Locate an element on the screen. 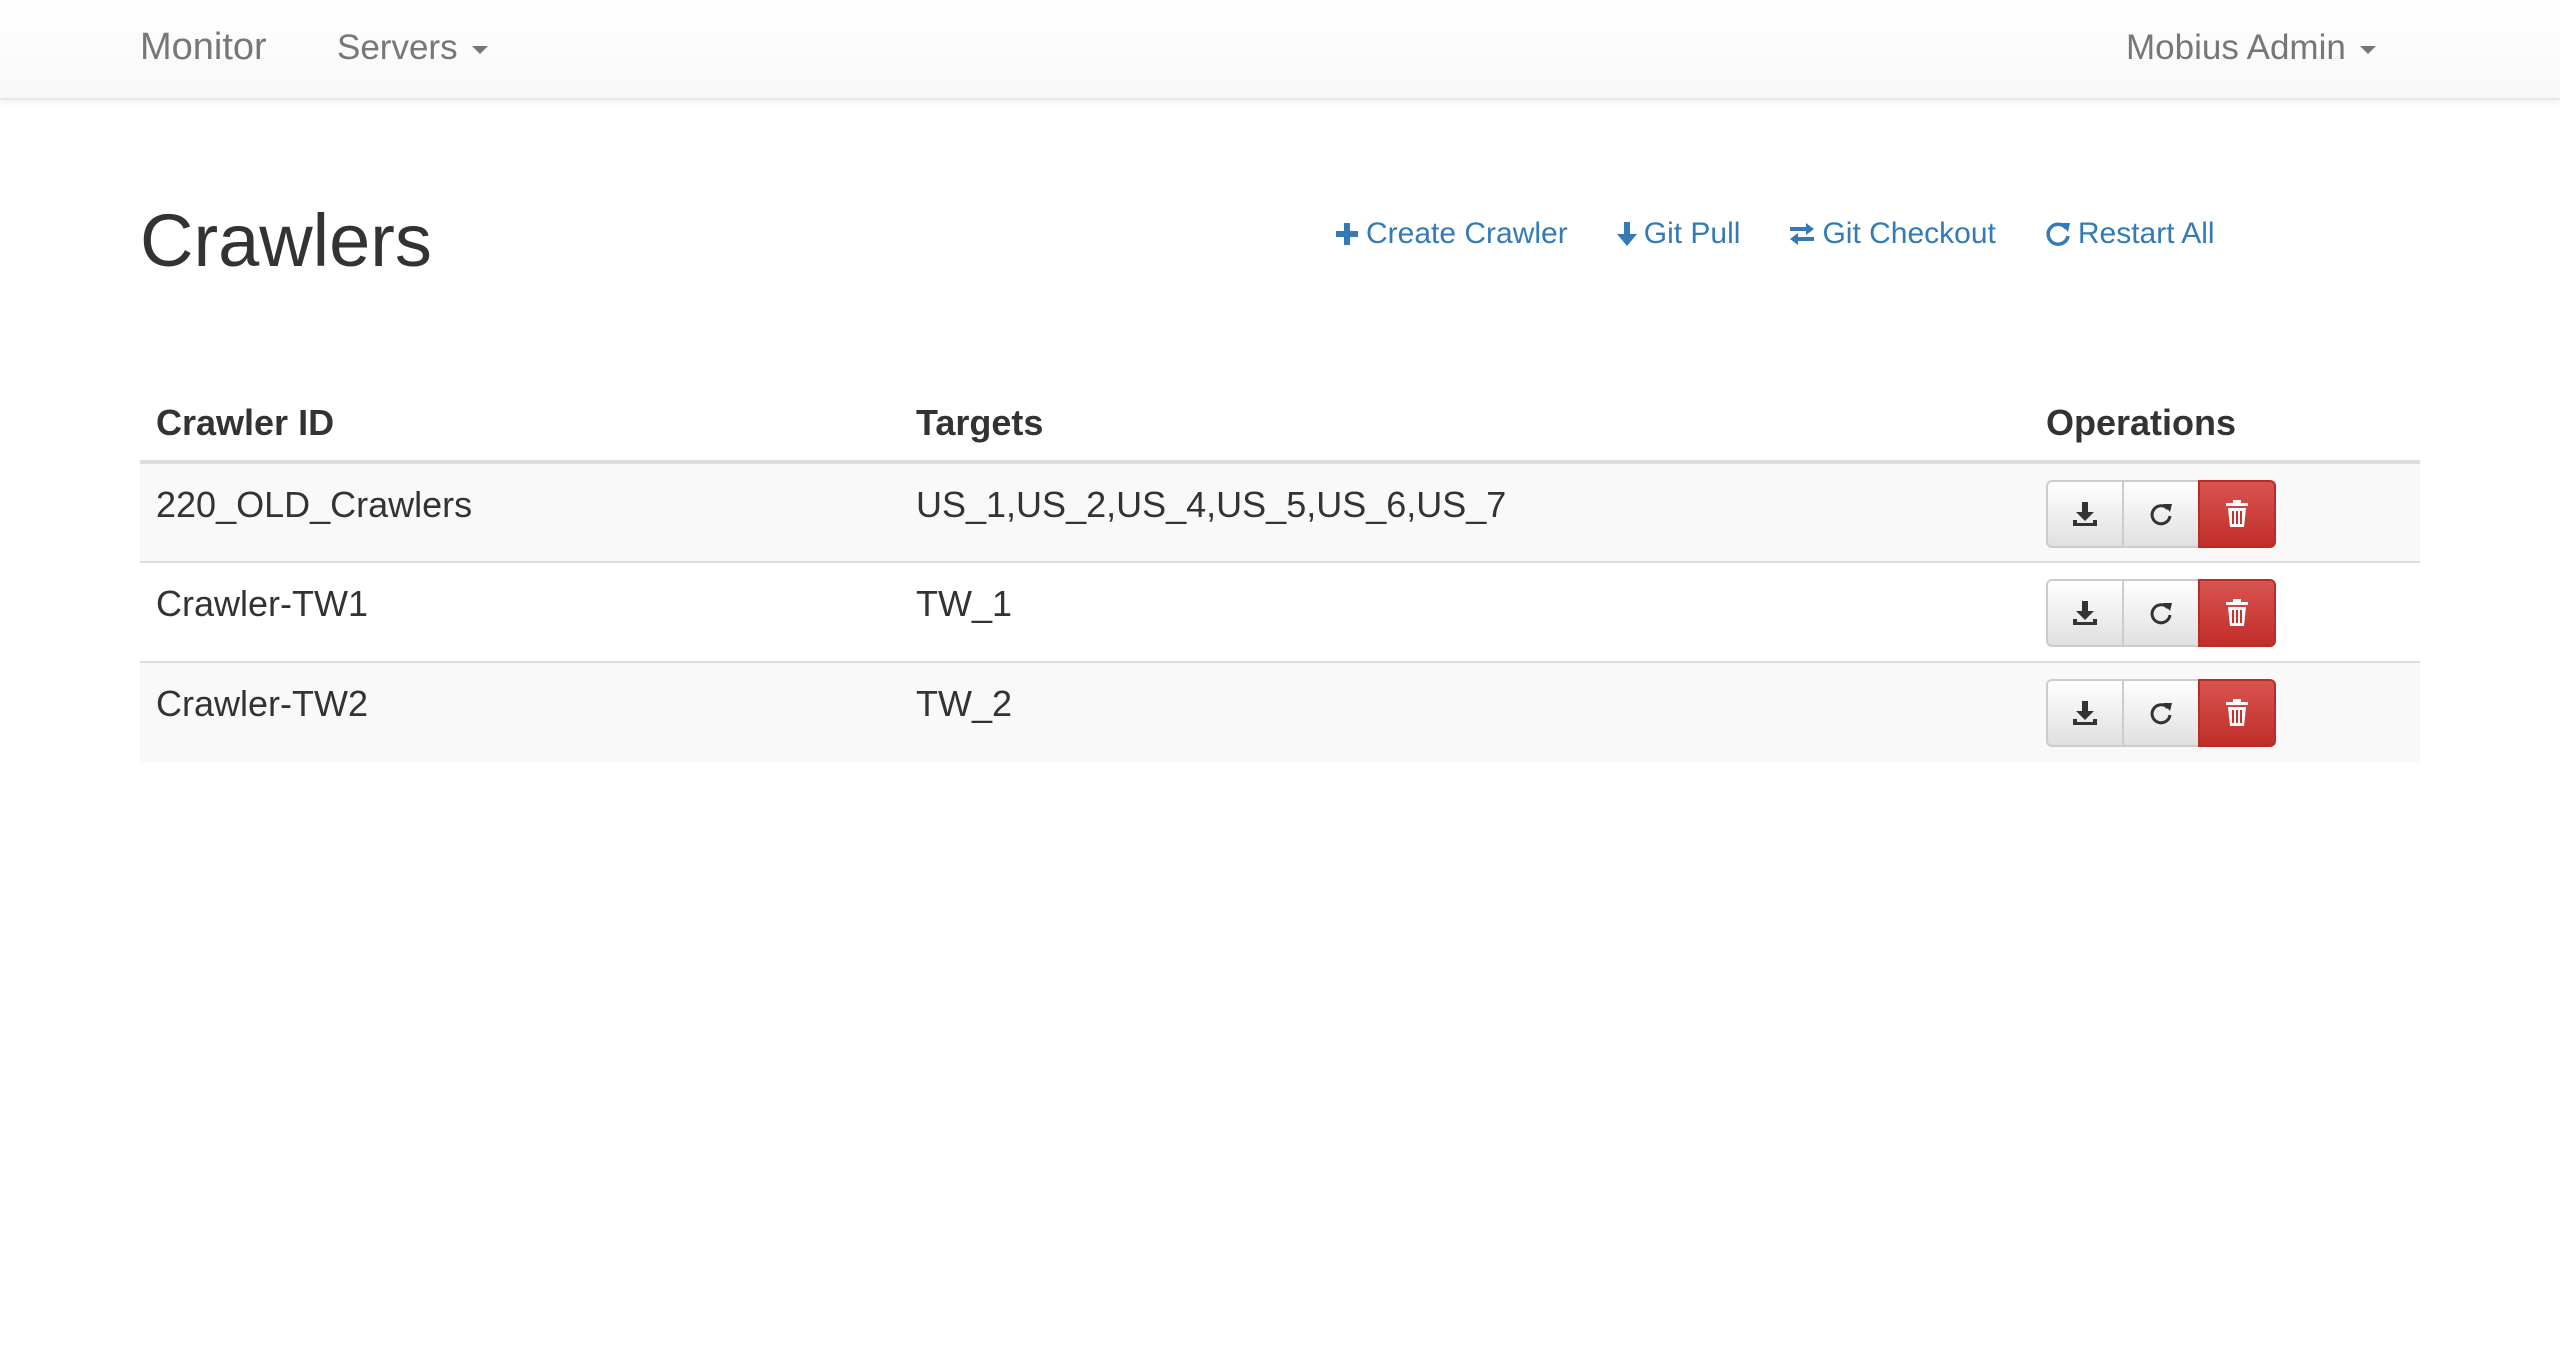 The width and height of the screenshot is (2560, 1348). user-dropdown: Mobius Admin is located at coordinates (2251, 48).